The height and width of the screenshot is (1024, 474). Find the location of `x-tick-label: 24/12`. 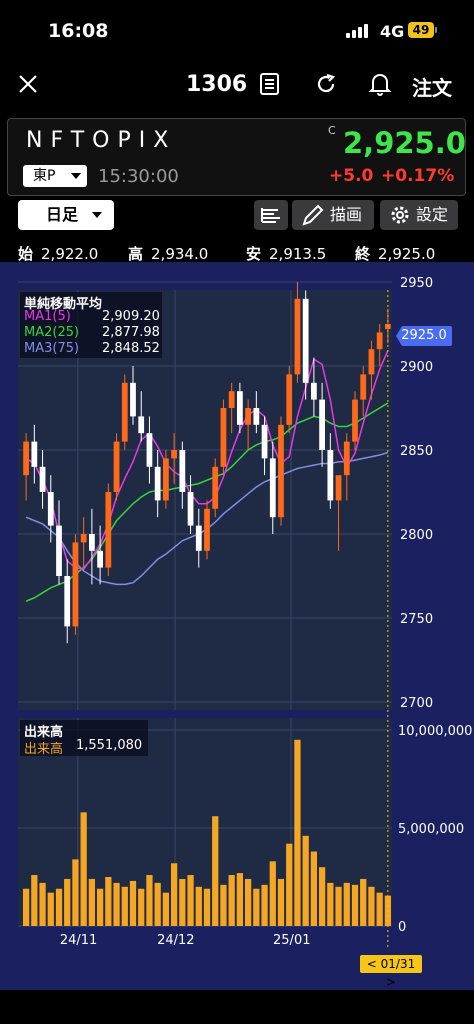

x-tick-label: 24/12 is located at coordinates (175, 940).